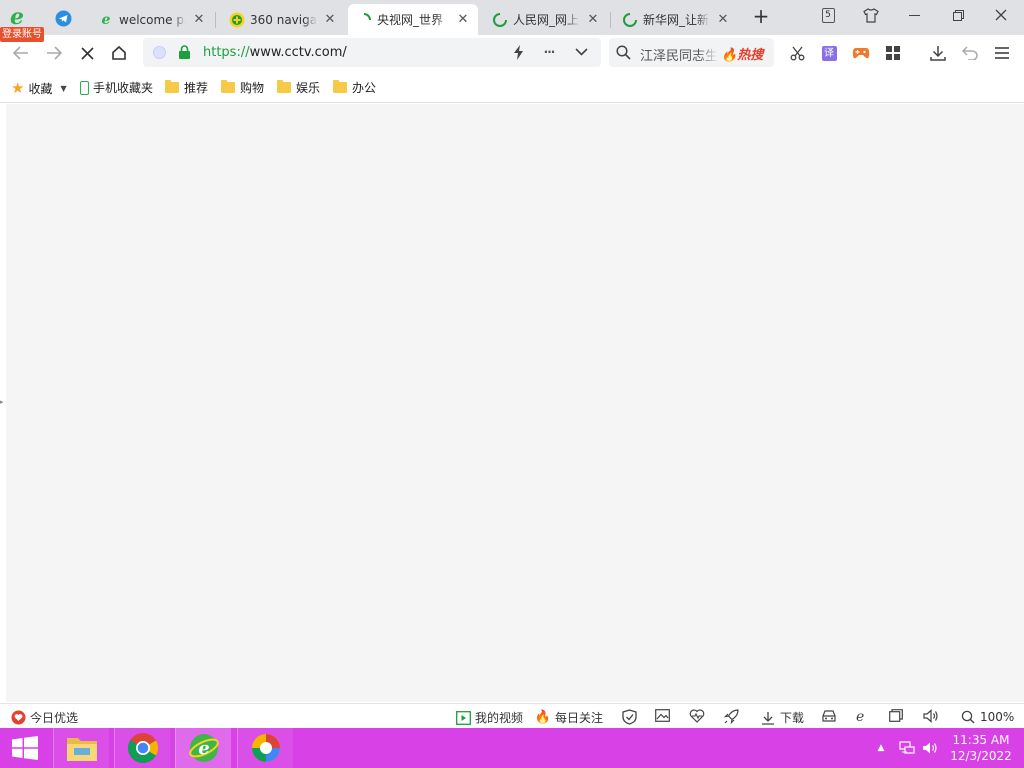  Describe the element at coordinates (914, 15) in the screenshot. I see `minimize-button` at that location.